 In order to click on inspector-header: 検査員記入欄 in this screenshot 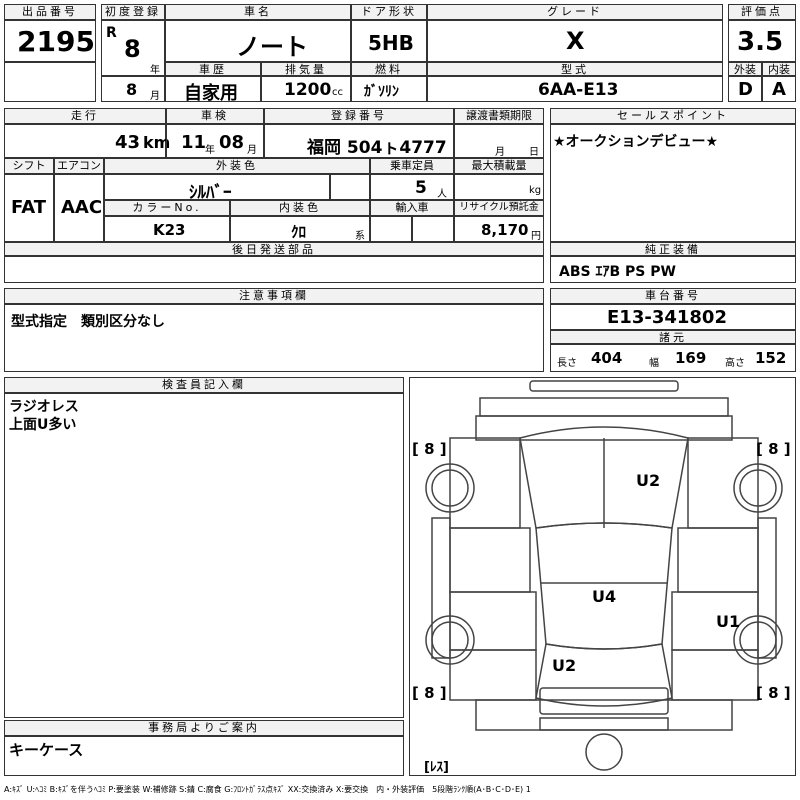, I will do `click(204, 385)`.